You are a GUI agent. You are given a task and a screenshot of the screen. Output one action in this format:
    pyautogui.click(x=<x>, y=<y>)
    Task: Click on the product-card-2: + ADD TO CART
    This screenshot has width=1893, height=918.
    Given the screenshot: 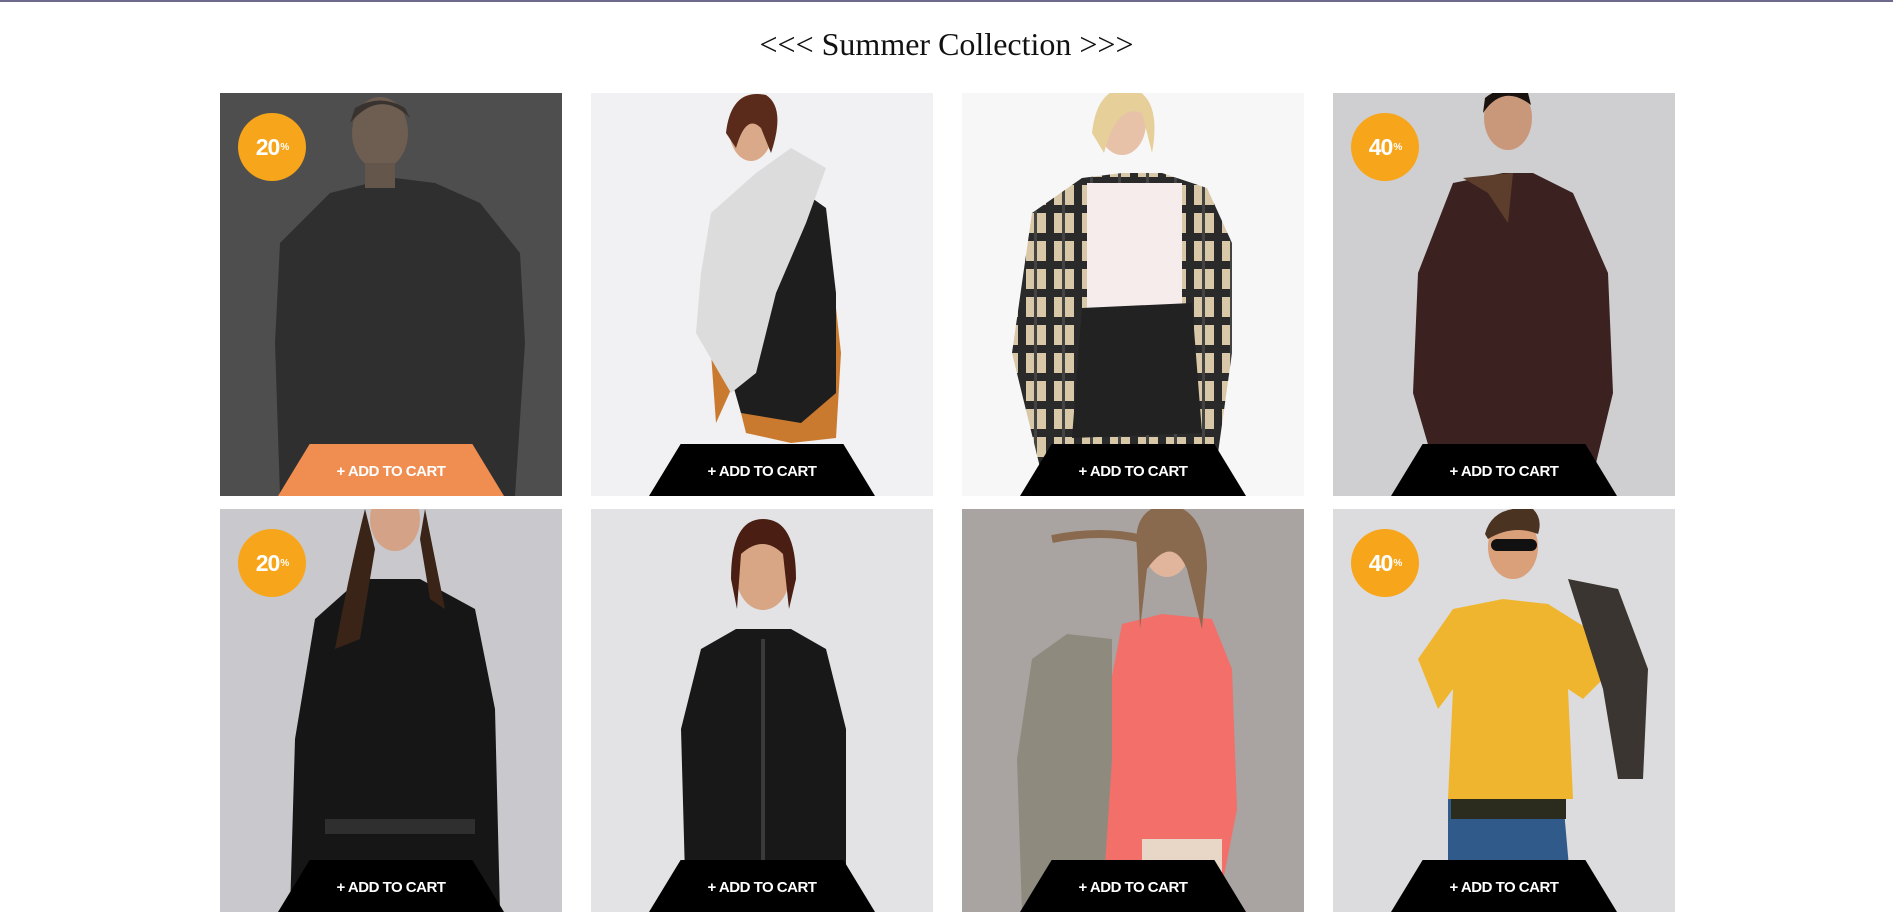 What is the action you would take?
    pyautogui.click(x=762, y=294)
    